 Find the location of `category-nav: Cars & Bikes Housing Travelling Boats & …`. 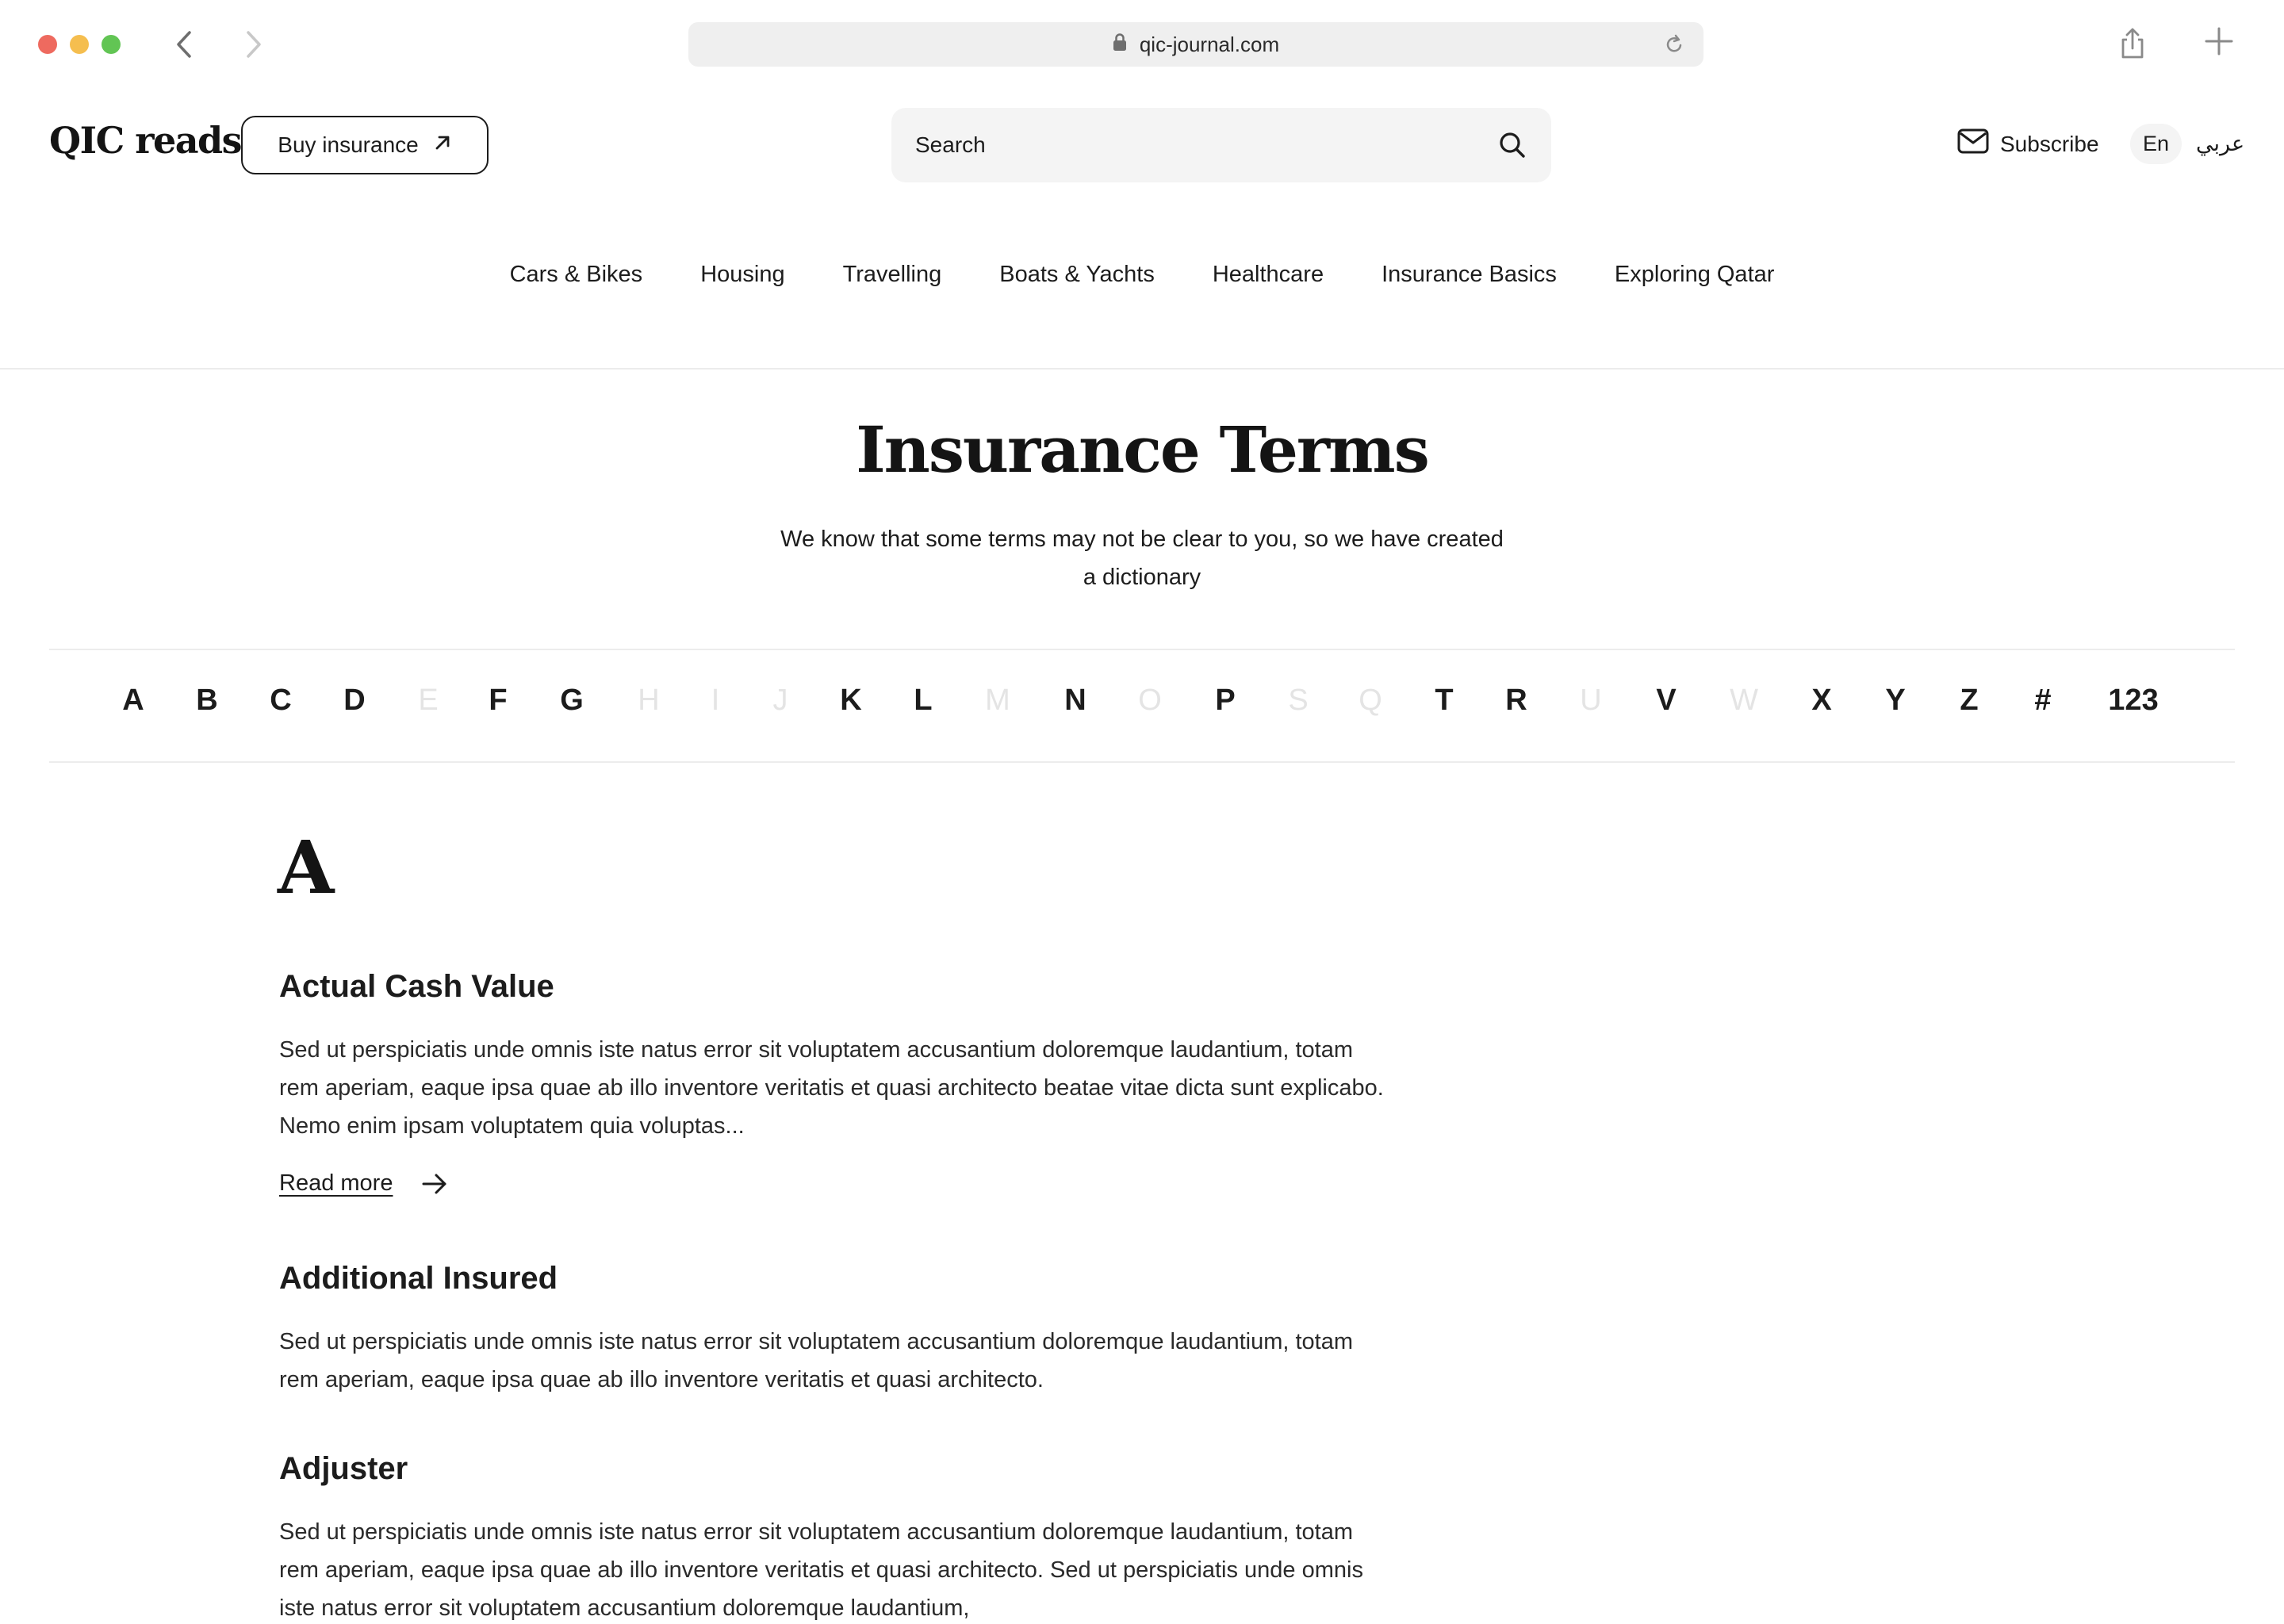

category-nav: Cars & Bikes Housing Travelling Boats & … is located at coordinates (1142, 275).